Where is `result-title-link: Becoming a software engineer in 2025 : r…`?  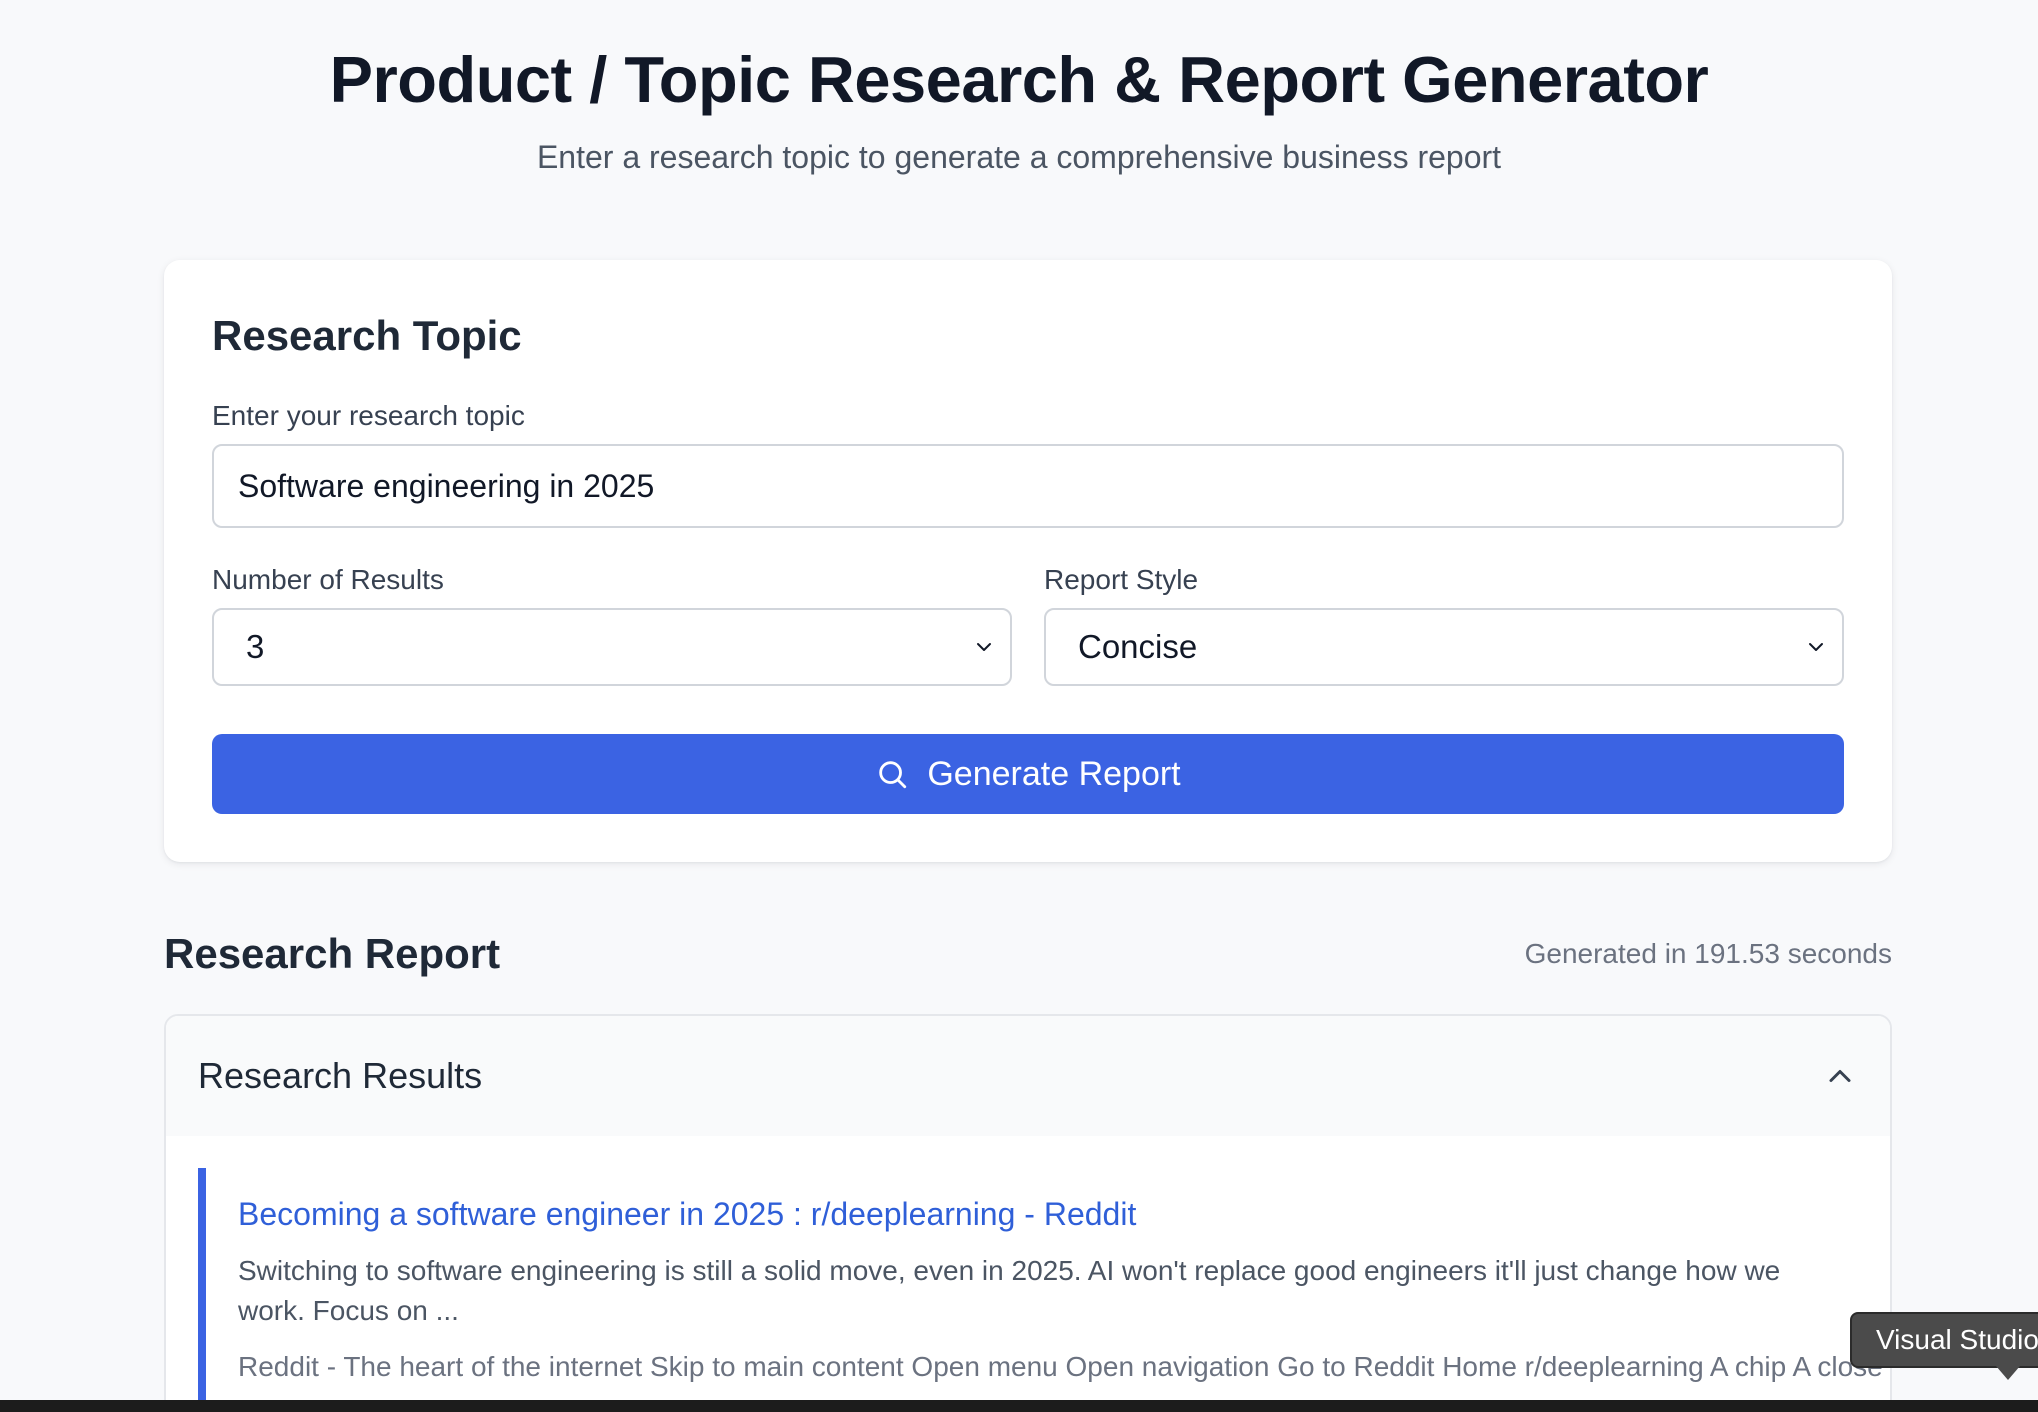
result-title-link: Becoming a software engineer in 2025 : r… is located at coordinates (1064, 1214).